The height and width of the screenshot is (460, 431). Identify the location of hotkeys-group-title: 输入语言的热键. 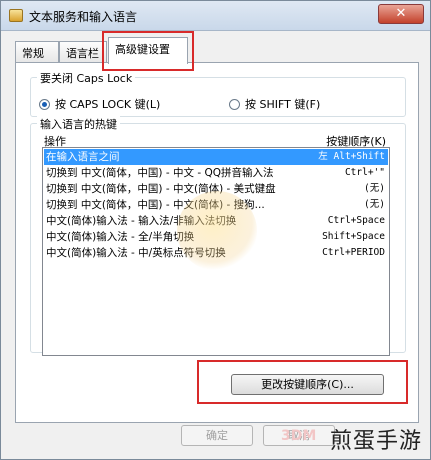
(78, 124).